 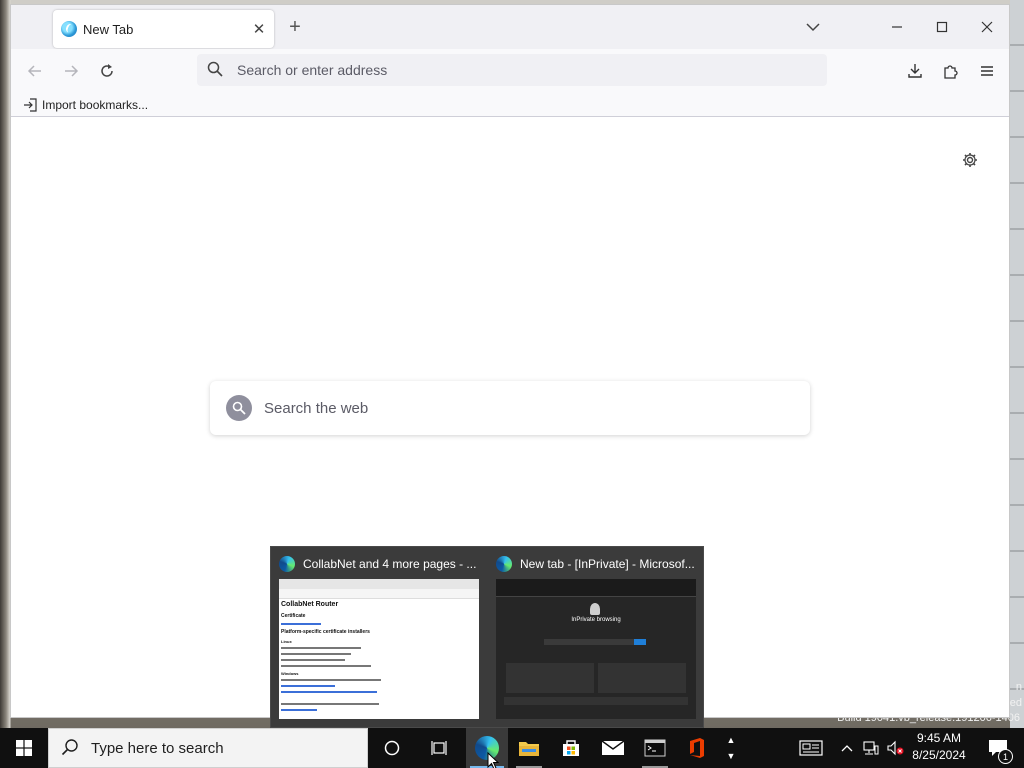 I want to click on web-search-input, so click(x=524, y=408).